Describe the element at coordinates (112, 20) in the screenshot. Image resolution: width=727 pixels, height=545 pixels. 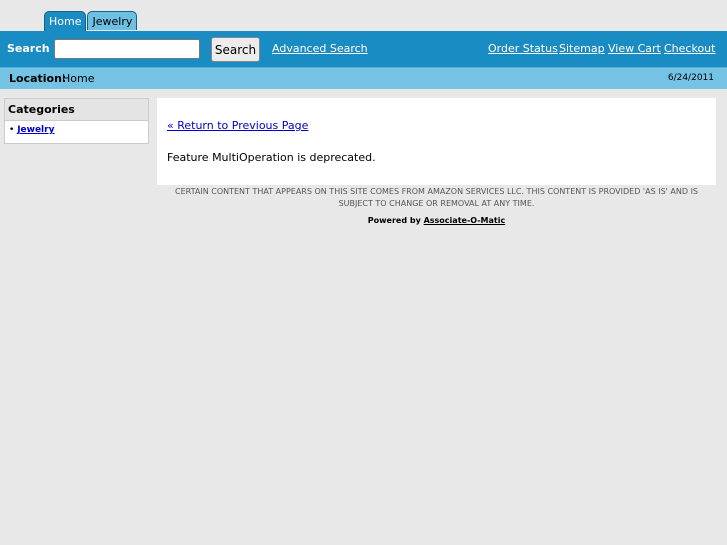
I see `tab-jewelry: Jewelry` at that location.